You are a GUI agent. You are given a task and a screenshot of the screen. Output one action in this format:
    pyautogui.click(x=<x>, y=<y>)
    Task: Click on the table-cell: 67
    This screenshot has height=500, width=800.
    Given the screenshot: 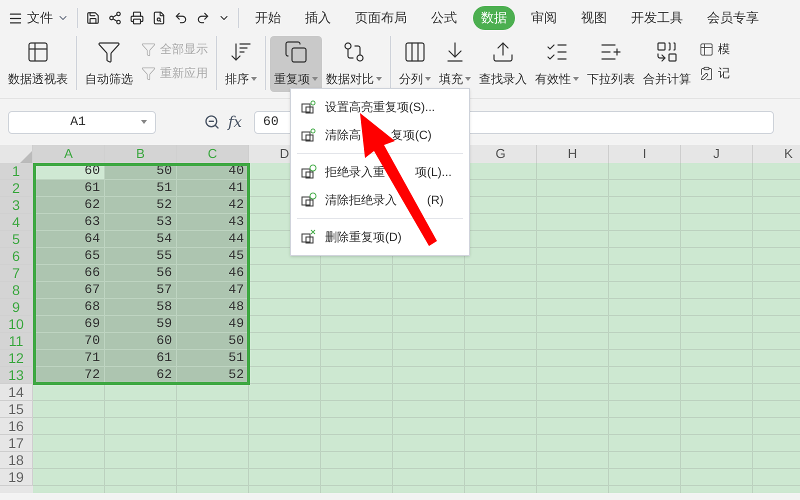 What is the action you would take?
    pyautogui.click(x=69, y=290)
    